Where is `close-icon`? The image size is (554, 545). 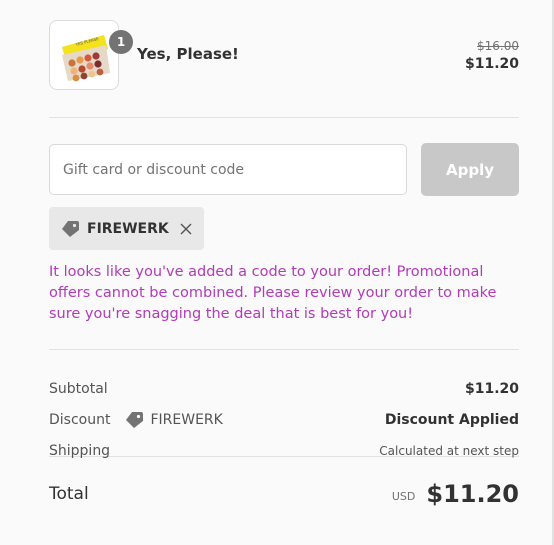 close-icon is located at coordinates (186, 229).